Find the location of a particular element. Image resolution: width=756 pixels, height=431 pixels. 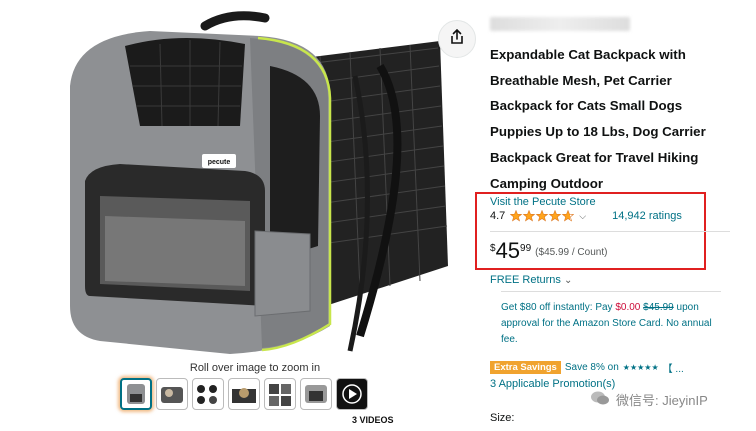

watermark: 微信号: JieyinIP is located at coordinates (649, 399).